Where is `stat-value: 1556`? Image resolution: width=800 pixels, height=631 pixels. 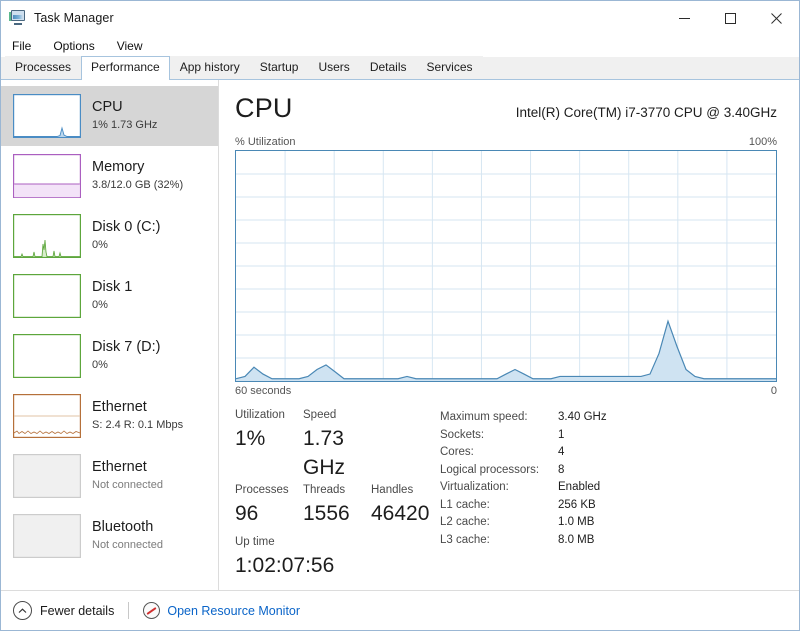 stat-value: 1556 is located at coordinates (326, 513).